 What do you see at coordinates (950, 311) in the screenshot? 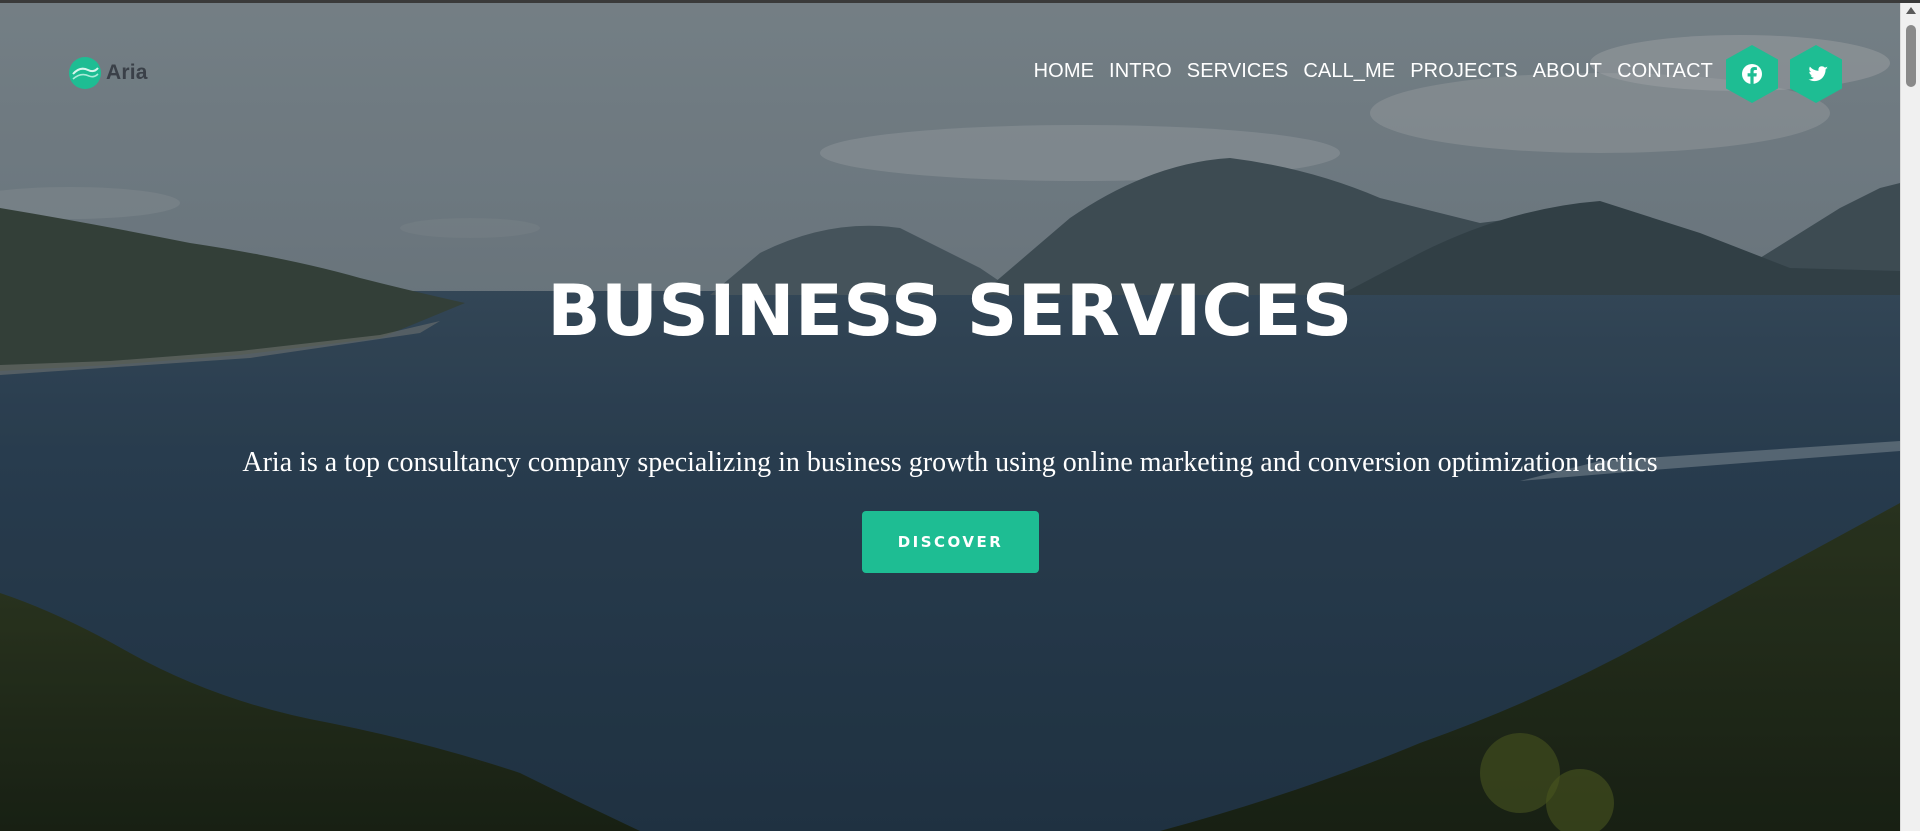
I see `hero-title: BUSINESS SERVICES` at bounding box center [950, 311].